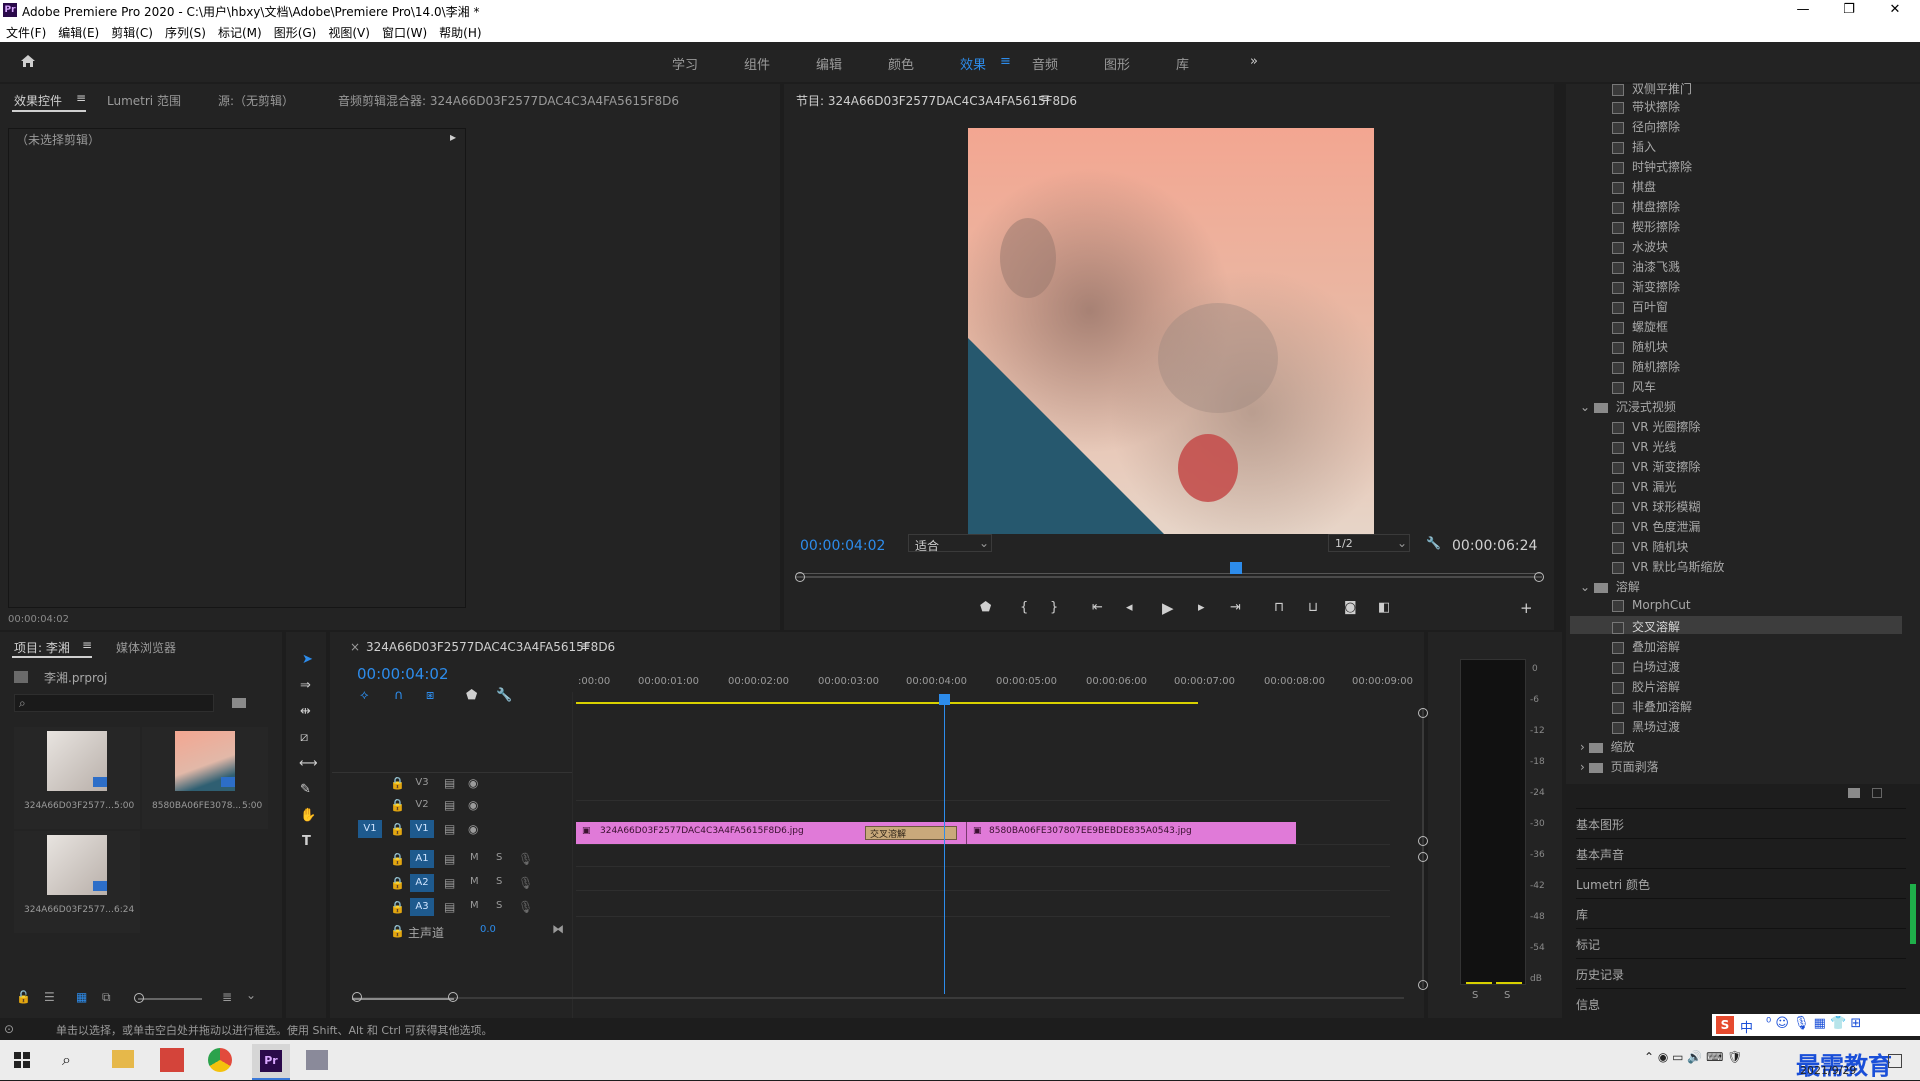  What do you see at coordinates (305, 789) in the screenshot?
I see `pen-tool-icon: ✎` at bounding box center [305, 789].